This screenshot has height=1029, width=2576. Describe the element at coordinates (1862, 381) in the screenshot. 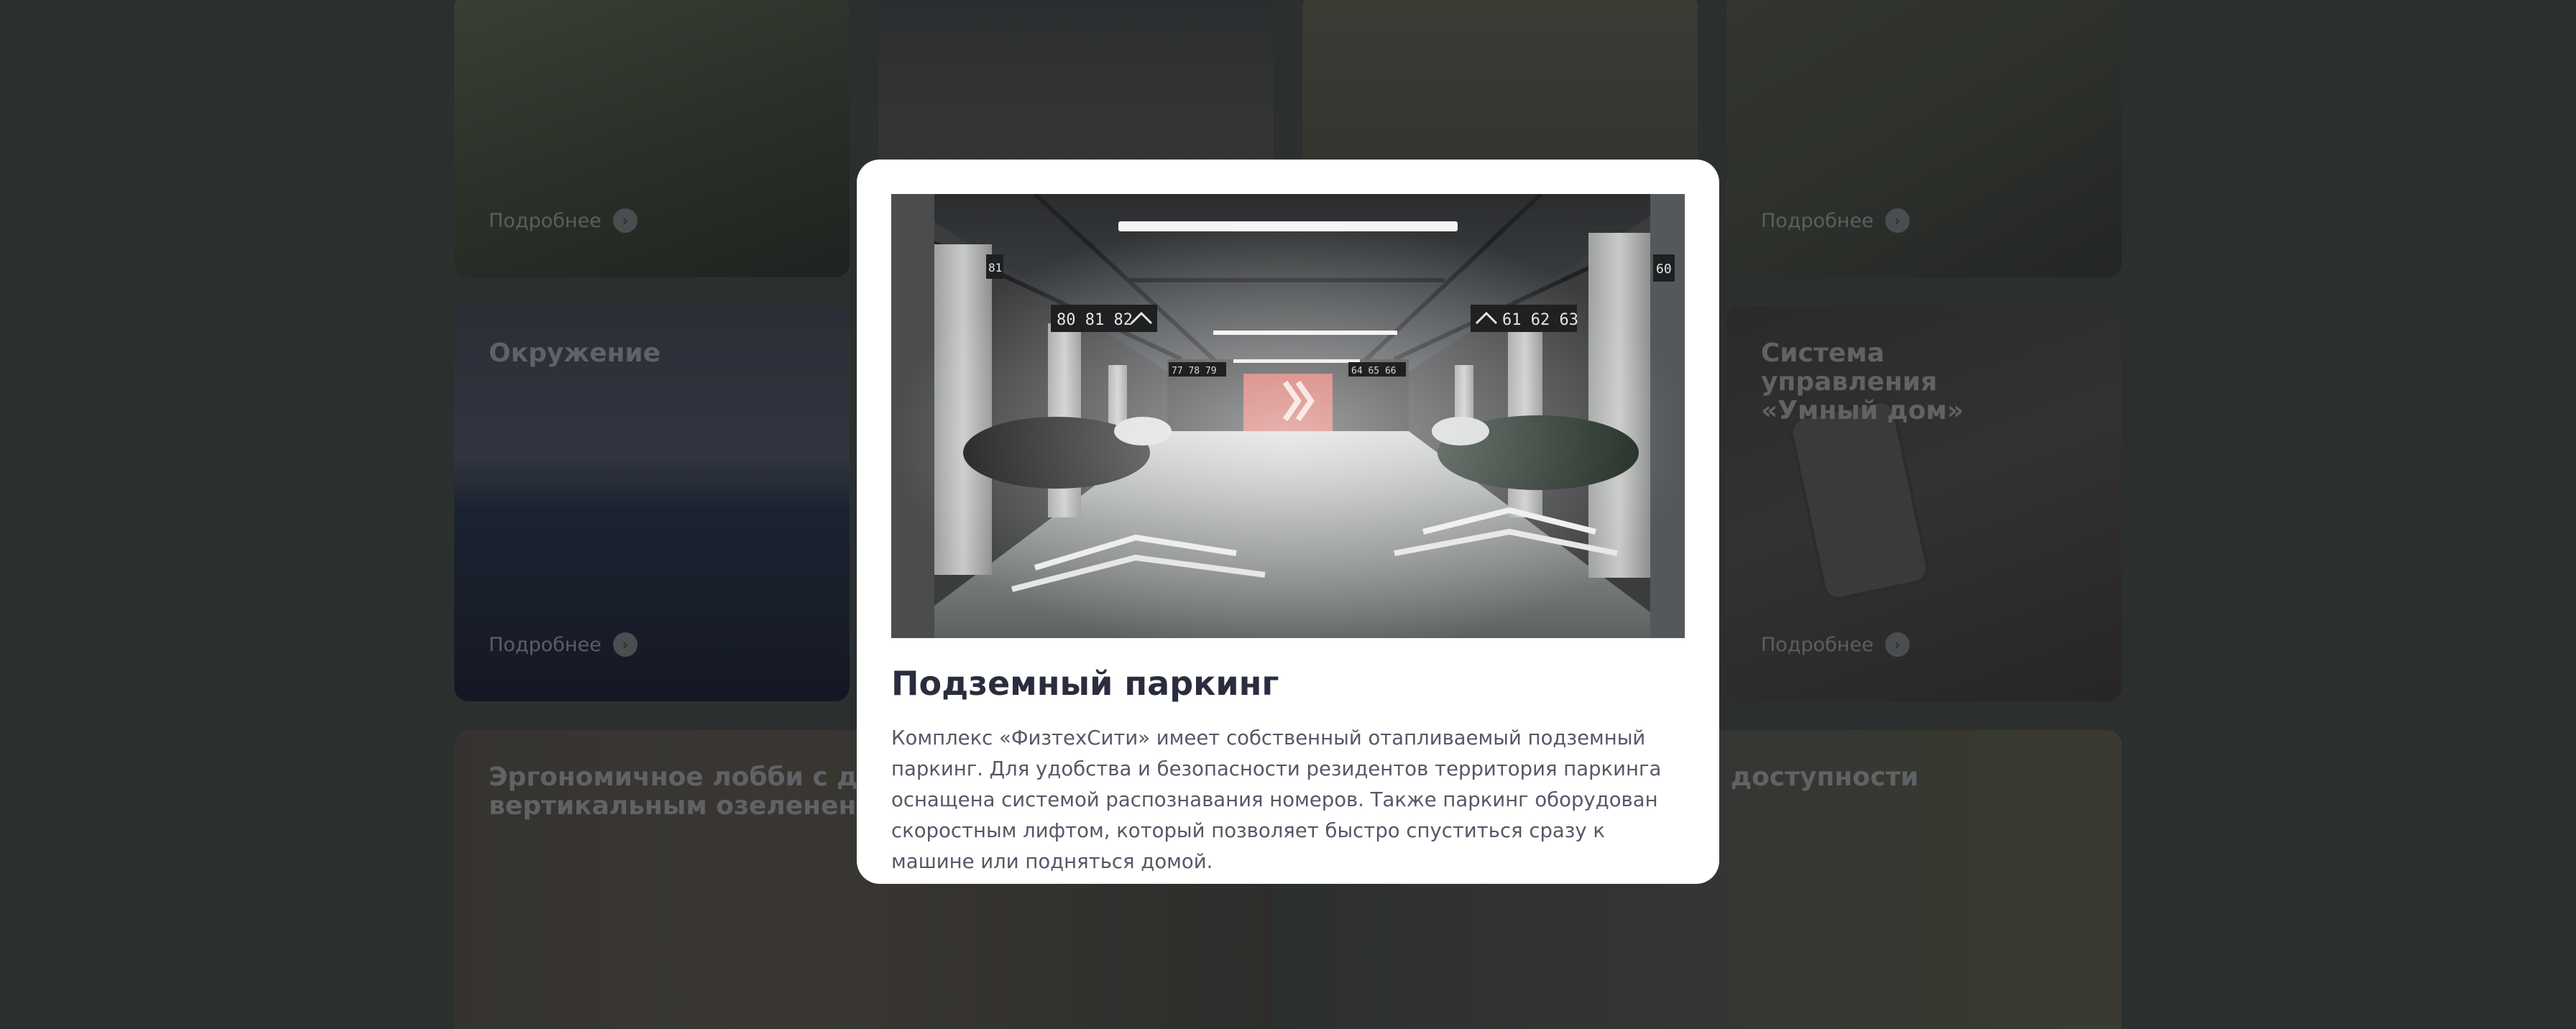

I see `card-title: Система управления «Умный дом»` at that location.